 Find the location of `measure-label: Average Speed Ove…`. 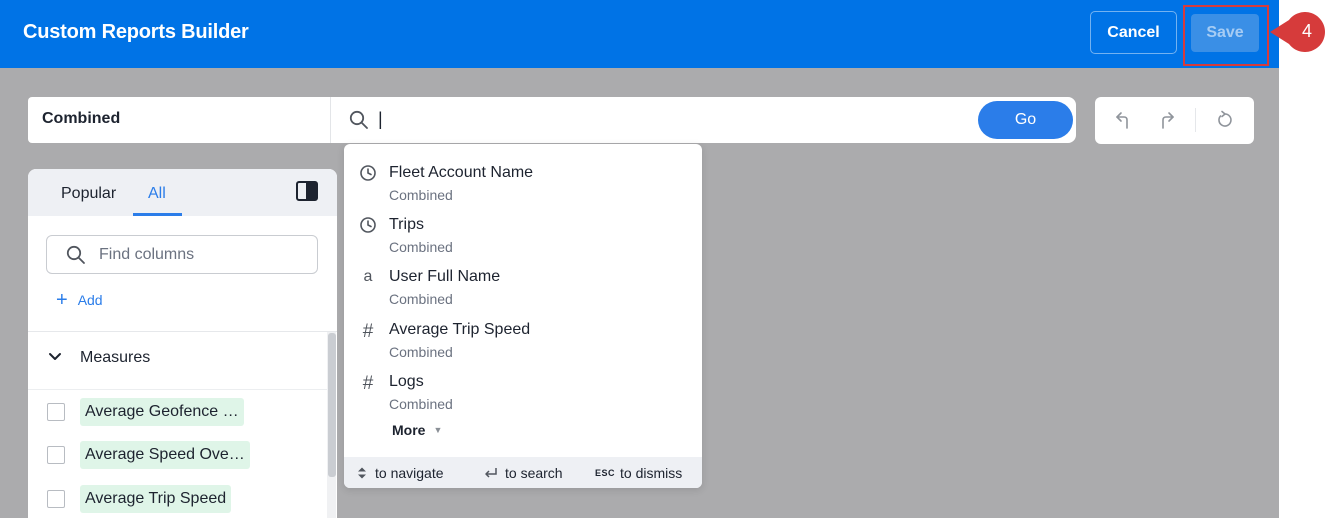

measure-label: Average Speed Ove… is located at coordinates (165, 455).